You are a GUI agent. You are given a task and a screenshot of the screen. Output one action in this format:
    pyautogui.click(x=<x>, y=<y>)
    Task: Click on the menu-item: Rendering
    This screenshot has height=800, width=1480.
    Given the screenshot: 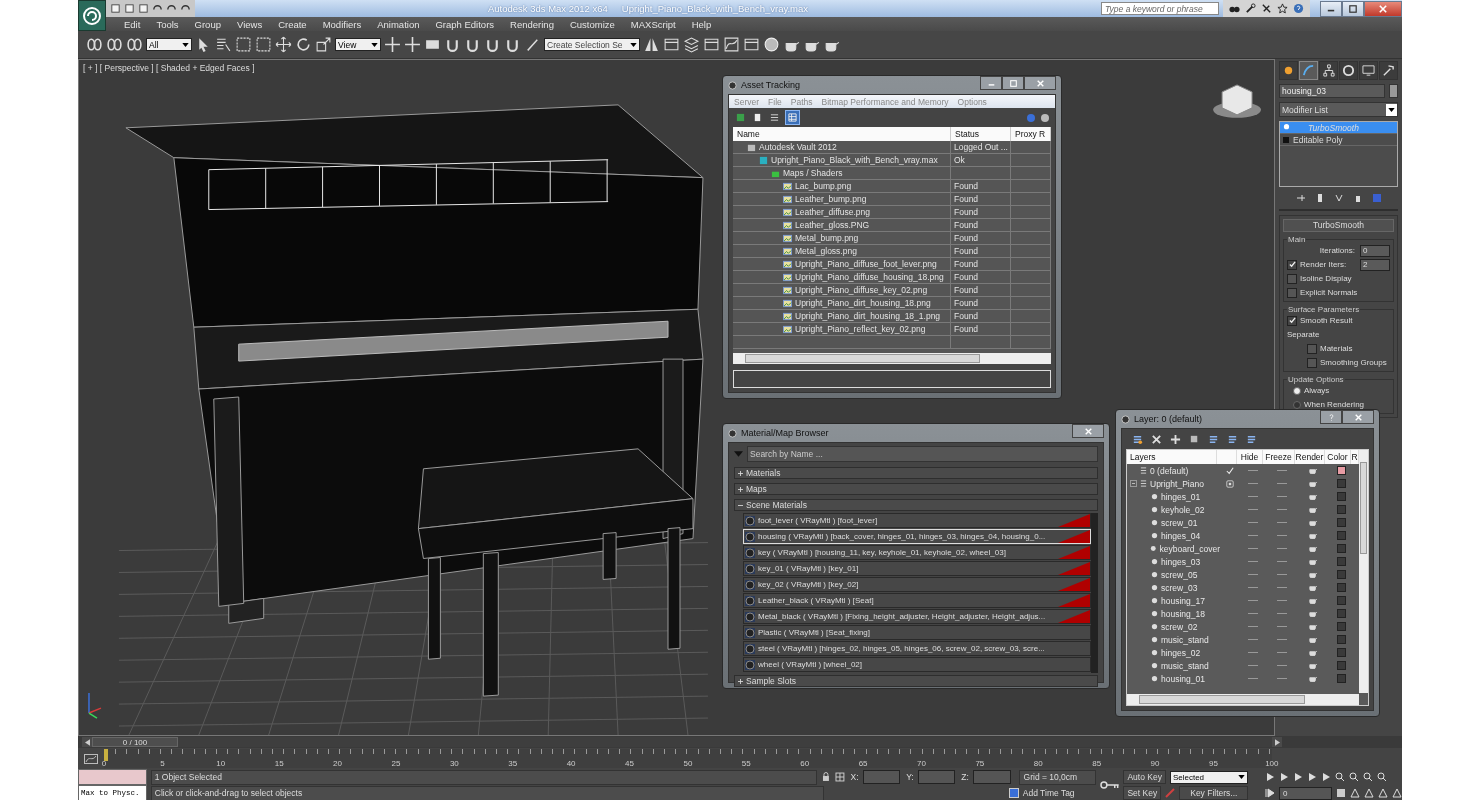 What is the action you would take?
    pyautogui.click(x=532, y=24)
    